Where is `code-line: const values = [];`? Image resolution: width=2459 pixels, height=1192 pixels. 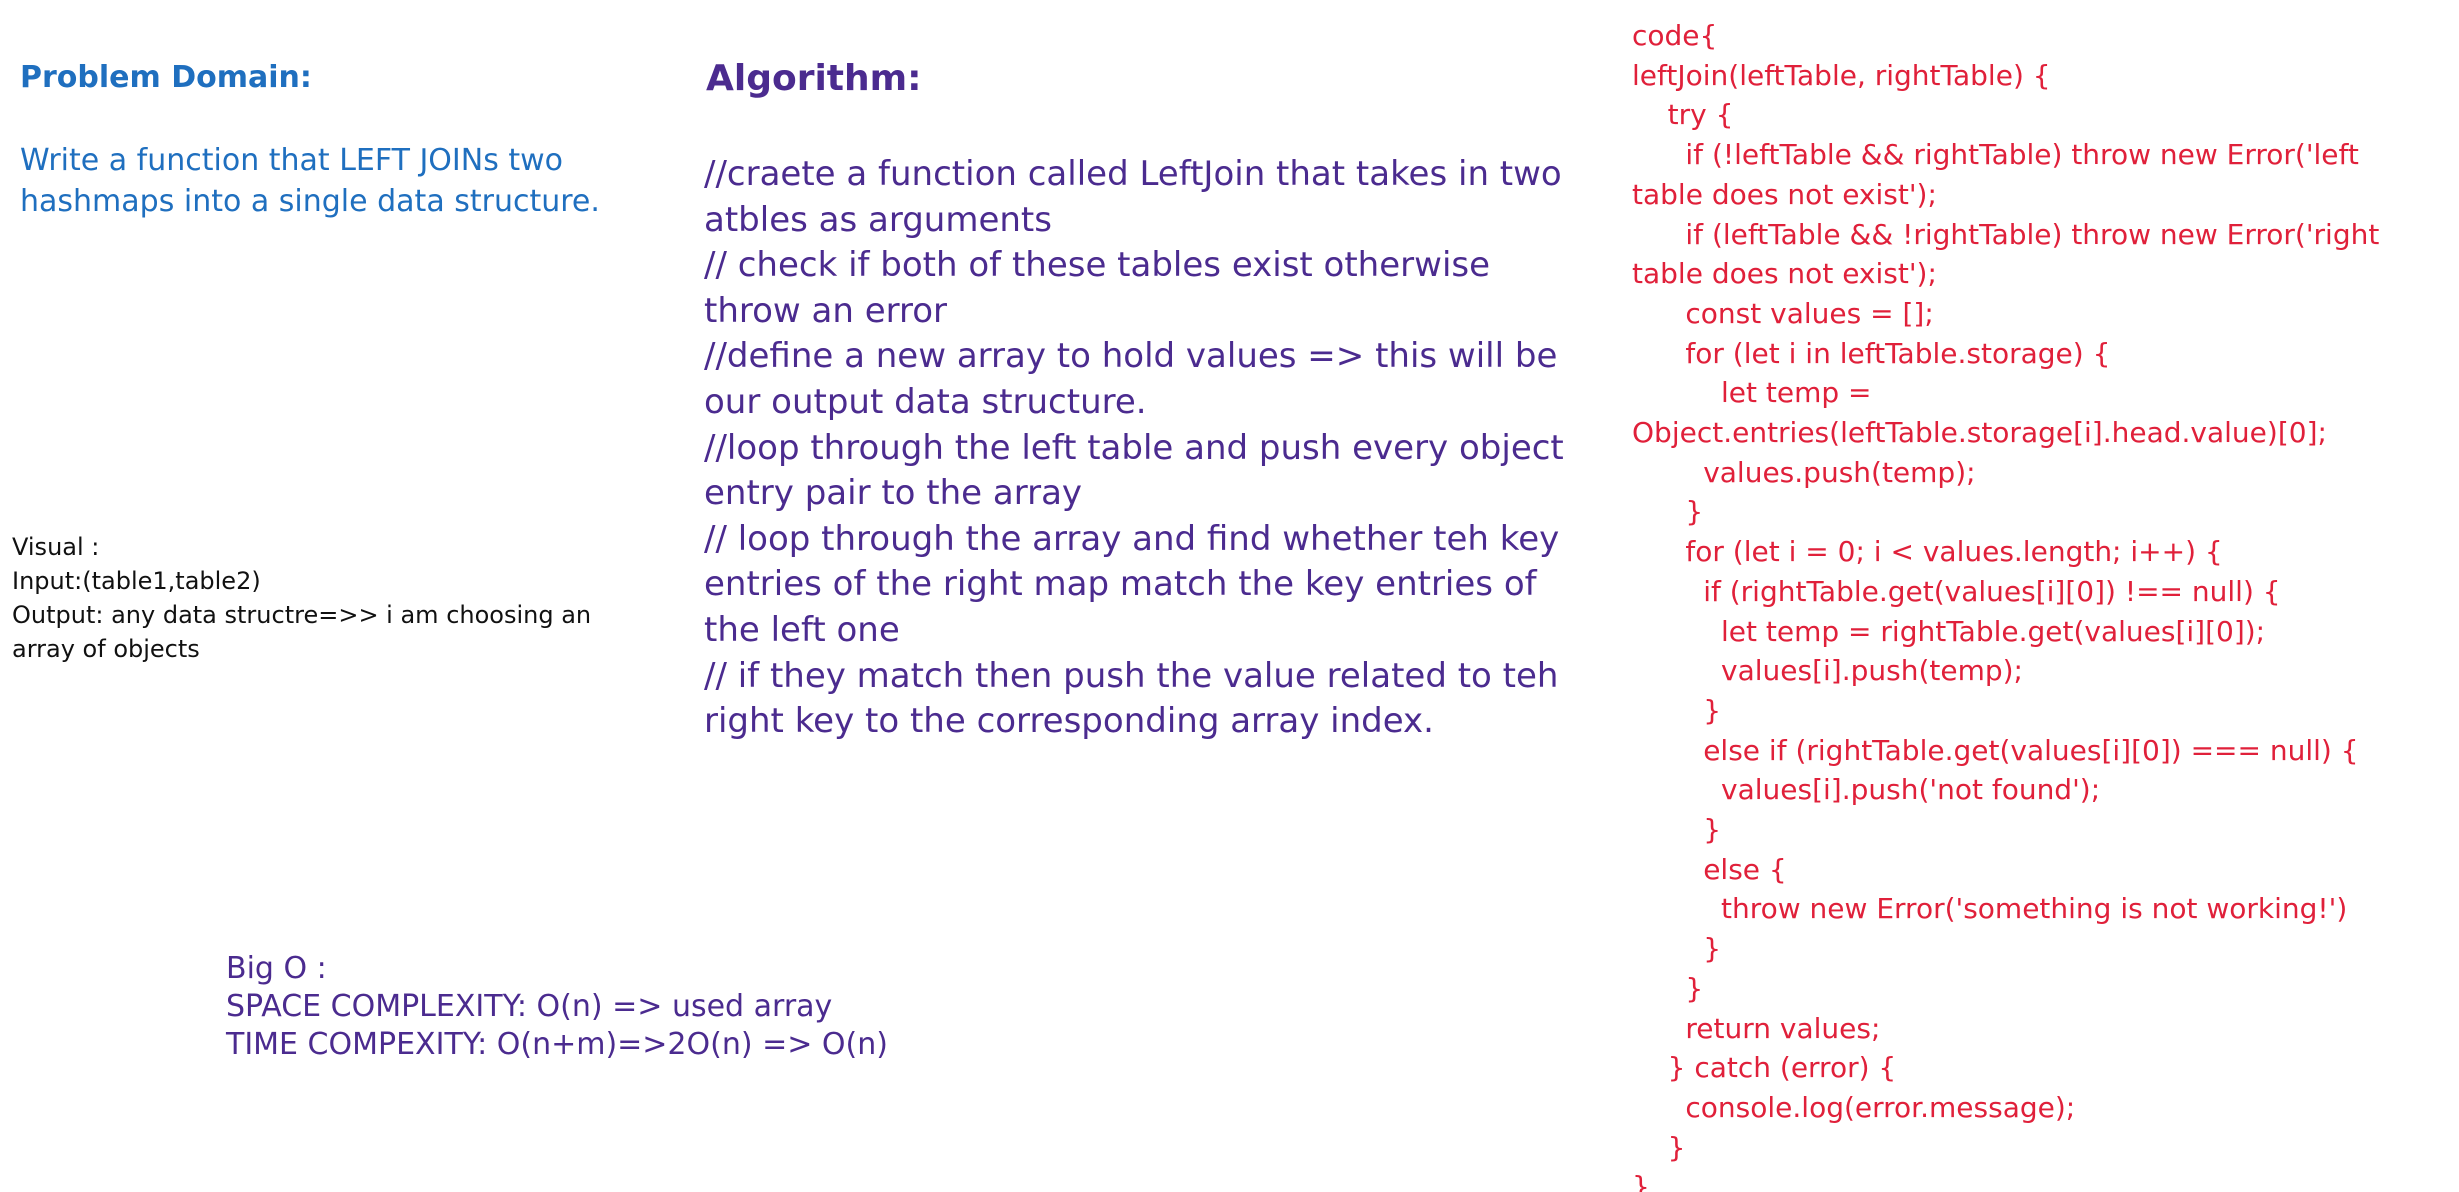
code-line: const values = []; is located at coordinates (1783, 313).